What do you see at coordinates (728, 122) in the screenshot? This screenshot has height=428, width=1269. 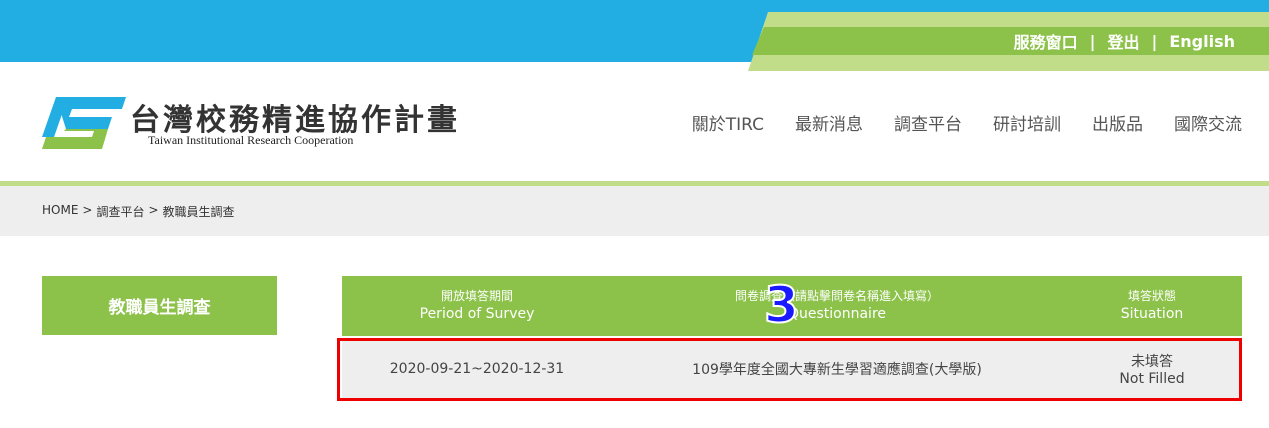 I see `nav-about: 關於TIRC` at bounding box center [728, 122].